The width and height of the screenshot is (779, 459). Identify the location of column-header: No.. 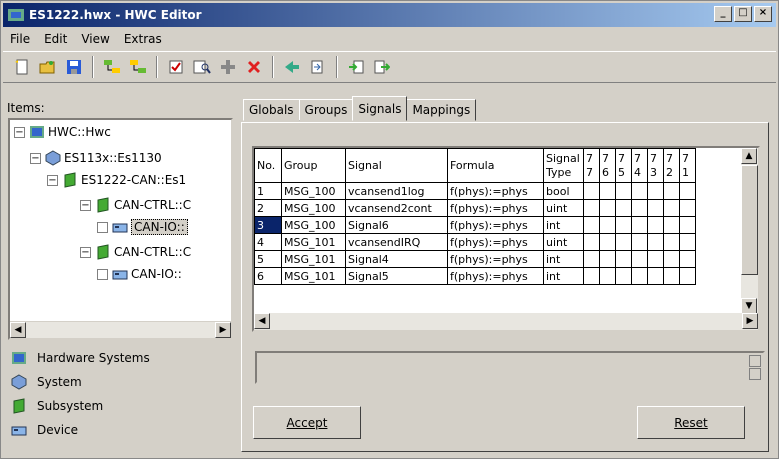
(268, 165).